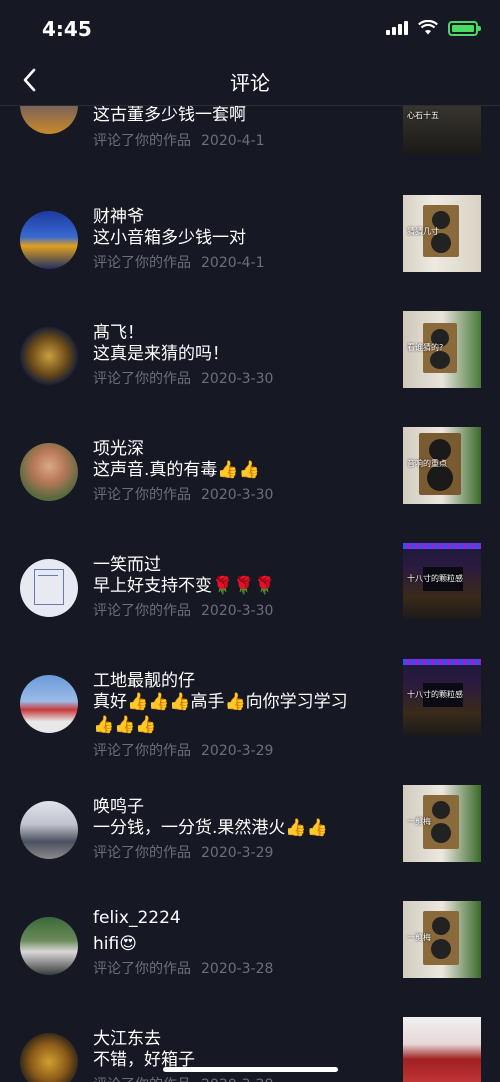  Describe the element at coordinates (118, 214) in the screenshot. I see `username: 财神爷` at that location.